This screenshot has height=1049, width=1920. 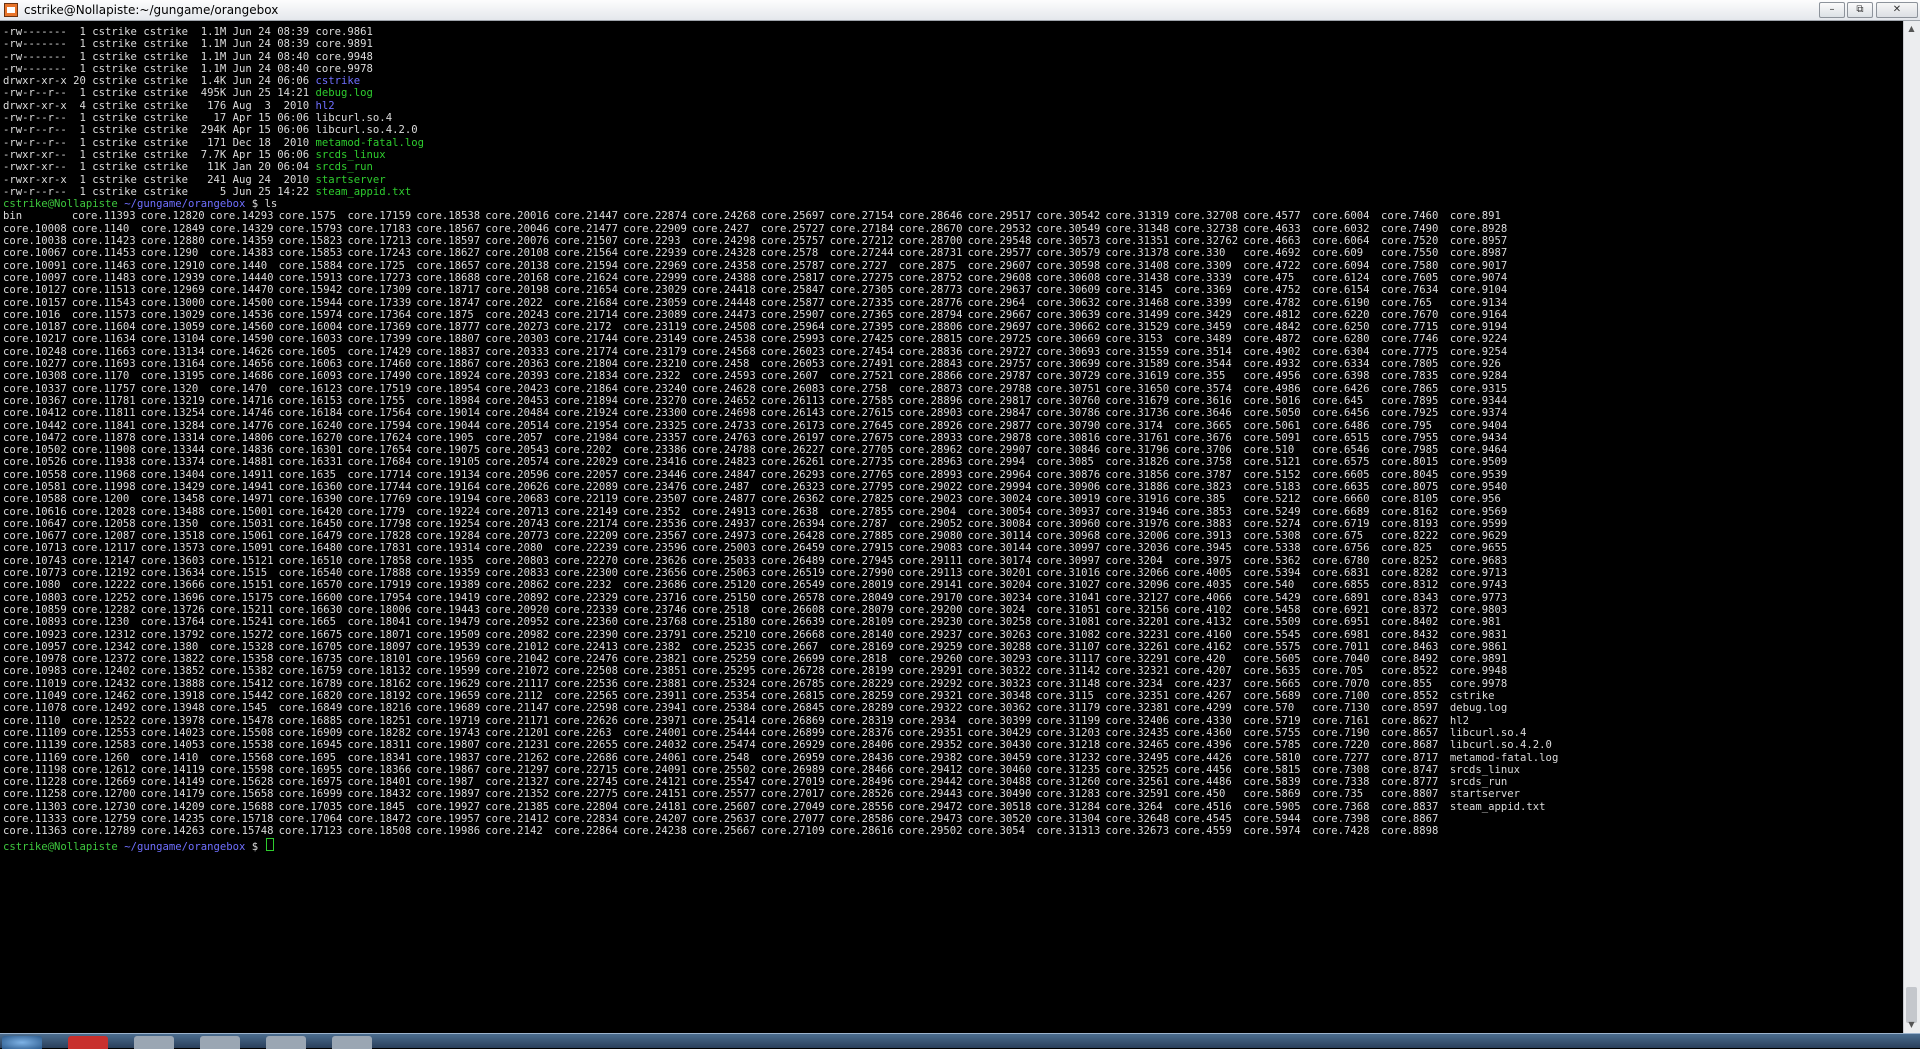 I want to click on maximize-button: ⧉, so click(x=1860, y=10).